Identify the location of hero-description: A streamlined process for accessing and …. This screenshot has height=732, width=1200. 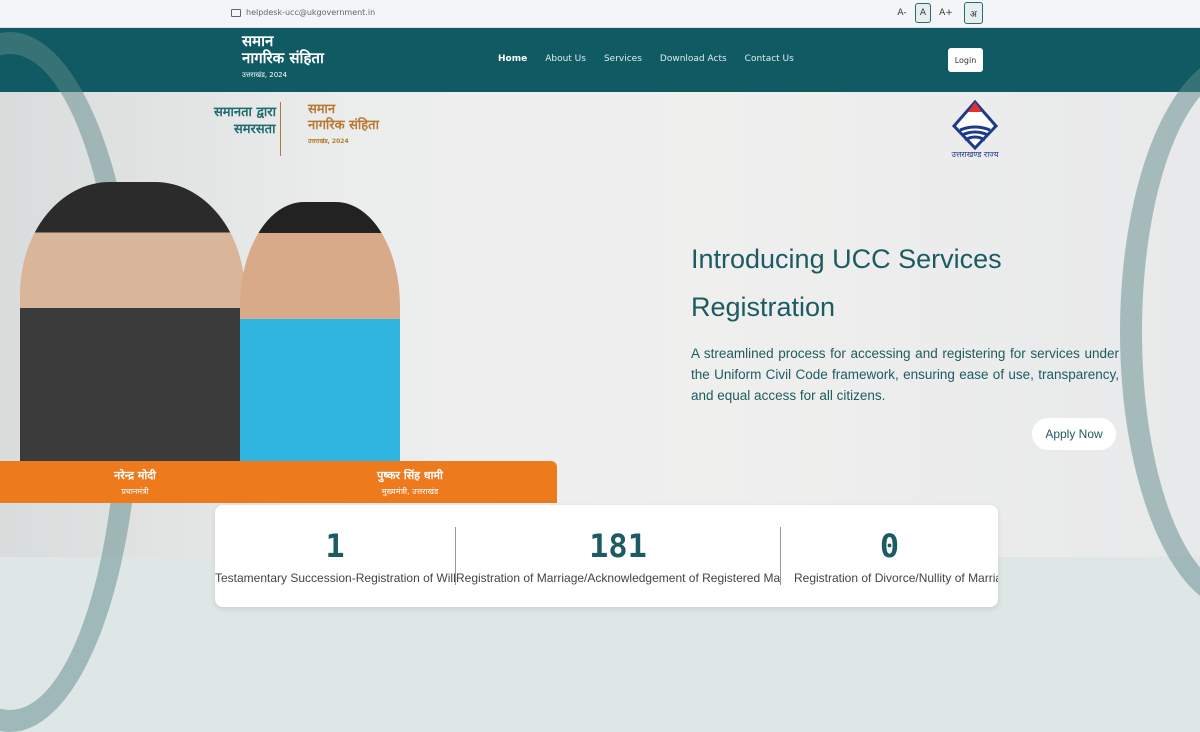
(905, 374).